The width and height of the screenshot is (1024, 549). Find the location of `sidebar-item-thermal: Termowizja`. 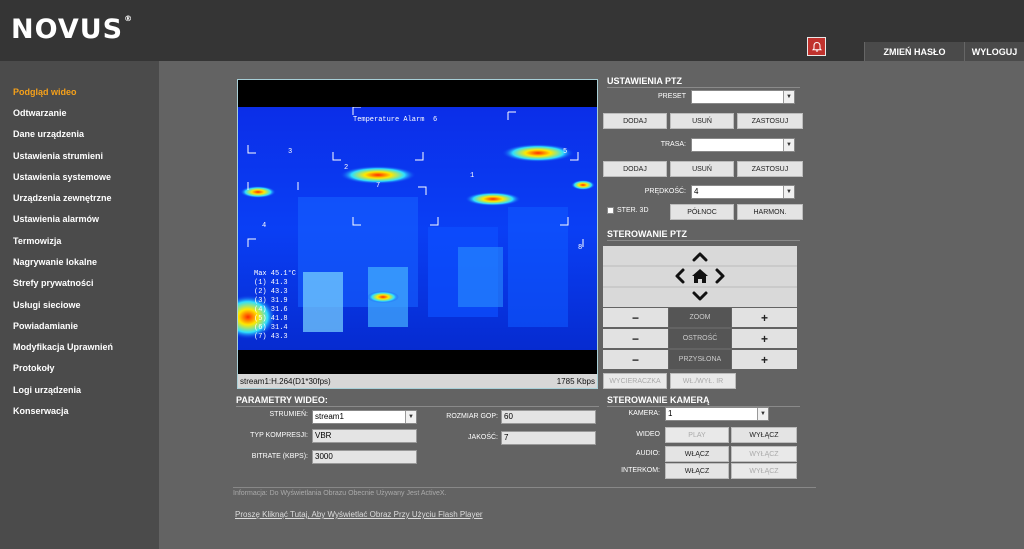

sidebar-item-thermal: Termowizja is located at coordinates (37, 241).